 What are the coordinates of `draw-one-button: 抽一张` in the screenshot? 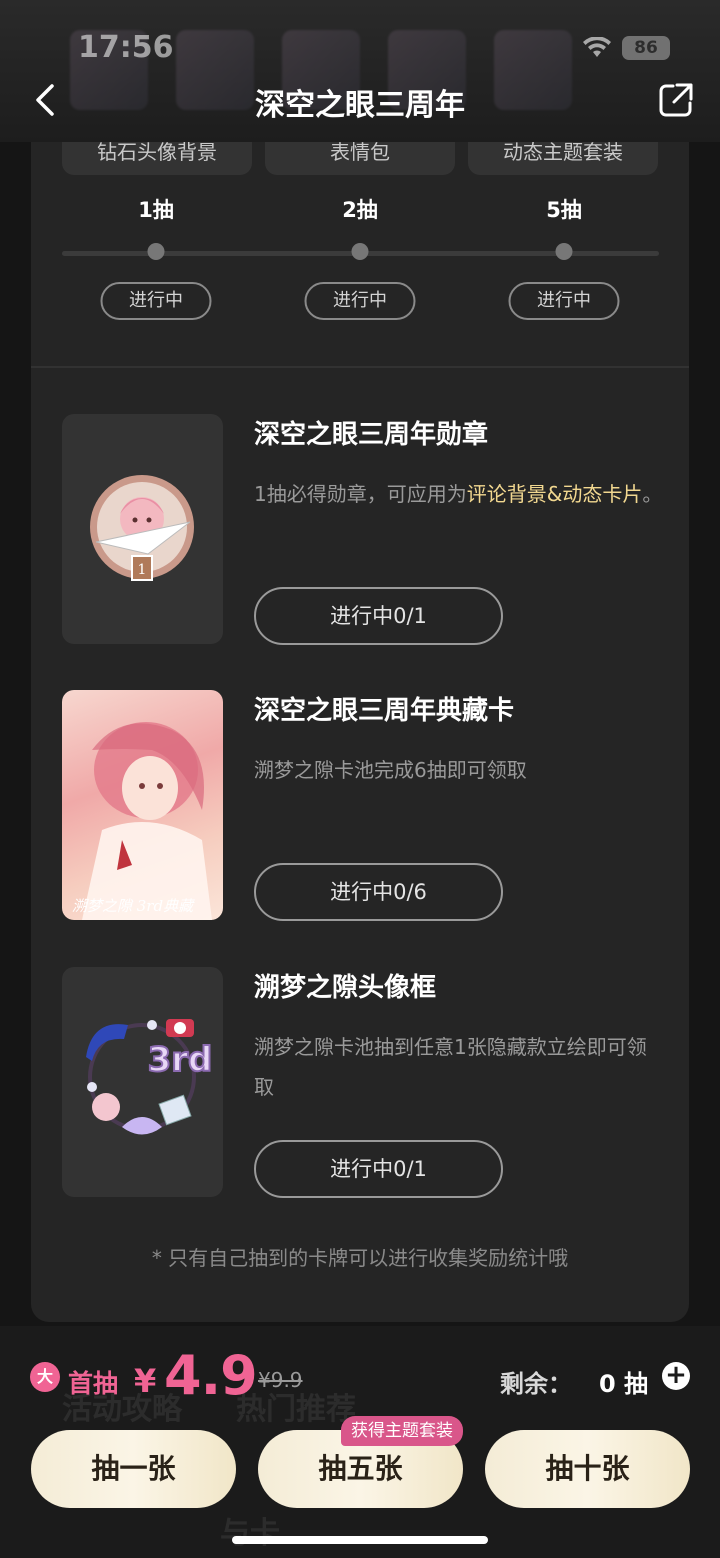 It's located at (133, 1469).